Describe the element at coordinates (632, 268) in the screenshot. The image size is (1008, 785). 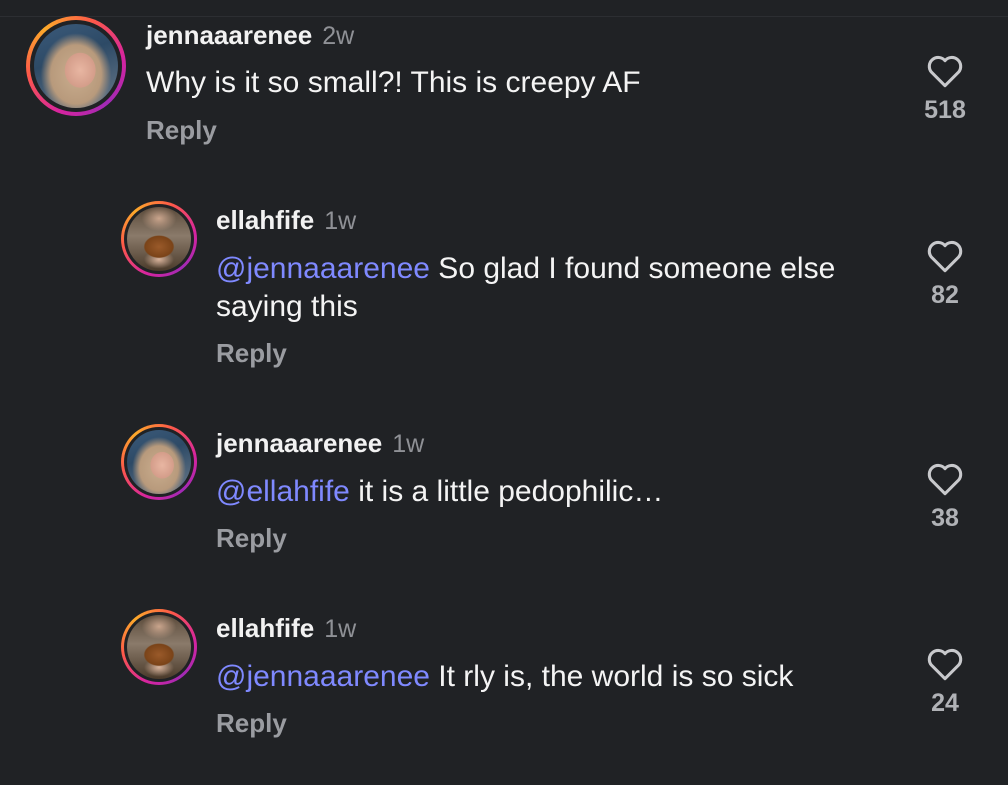
I see `comment-body: So glad I found someone else` at that location.